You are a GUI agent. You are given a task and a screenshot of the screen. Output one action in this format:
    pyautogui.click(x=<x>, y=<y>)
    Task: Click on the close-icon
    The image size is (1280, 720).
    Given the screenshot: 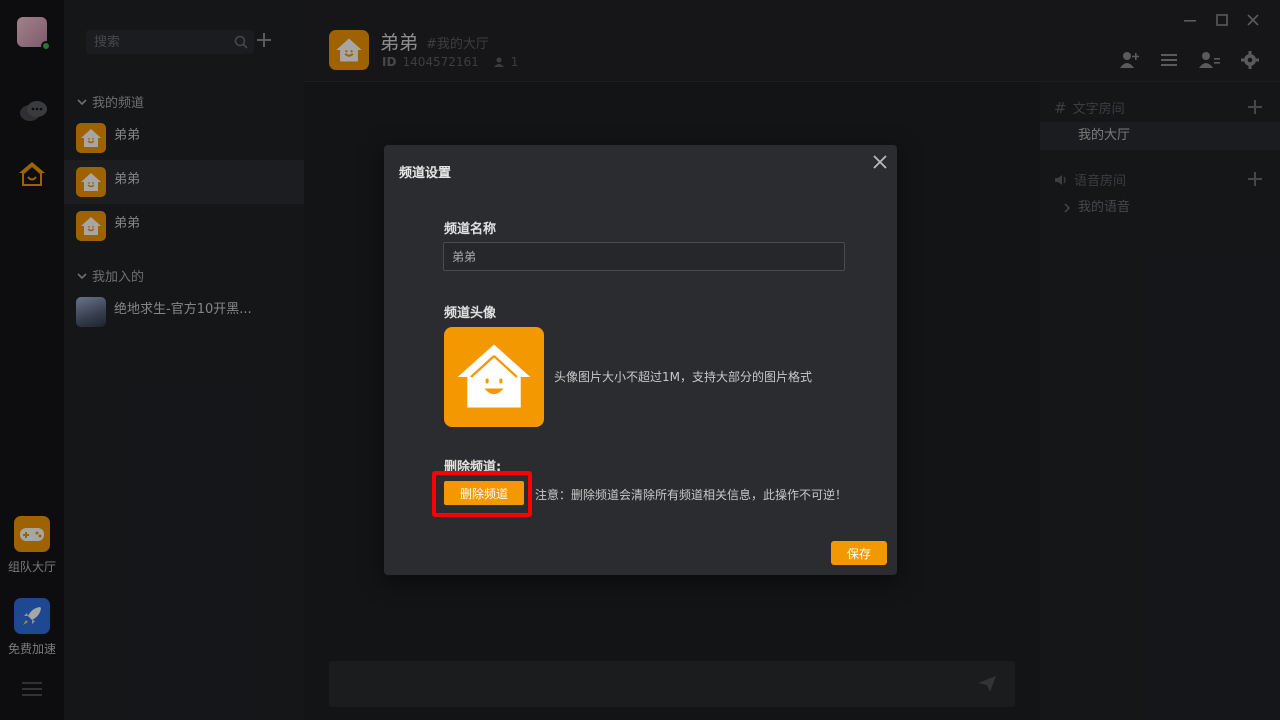 What is the action you would take?
    pyautogui.click(x=880, y=162)
    